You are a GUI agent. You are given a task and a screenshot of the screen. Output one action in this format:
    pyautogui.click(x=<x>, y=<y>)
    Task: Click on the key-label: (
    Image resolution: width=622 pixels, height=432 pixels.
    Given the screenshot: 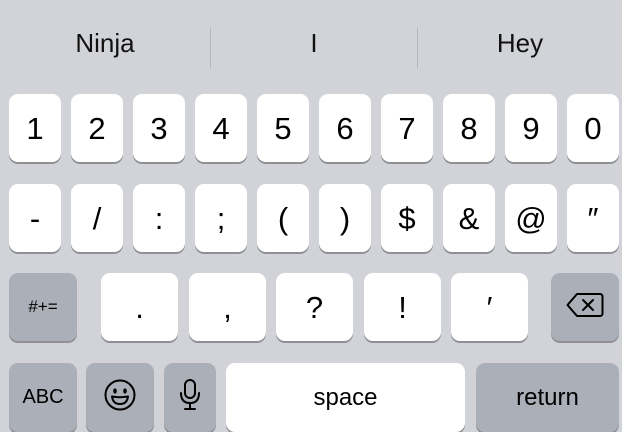 What is the action you would take?
    pyautogui.click(x=283, y=218)
    